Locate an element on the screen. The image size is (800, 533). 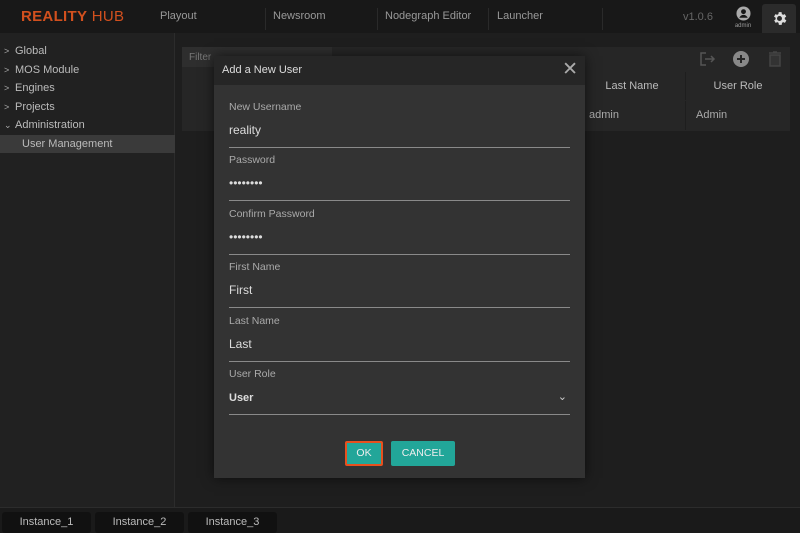
cancel-button: CANCEL is located at coordinates (423, 453).